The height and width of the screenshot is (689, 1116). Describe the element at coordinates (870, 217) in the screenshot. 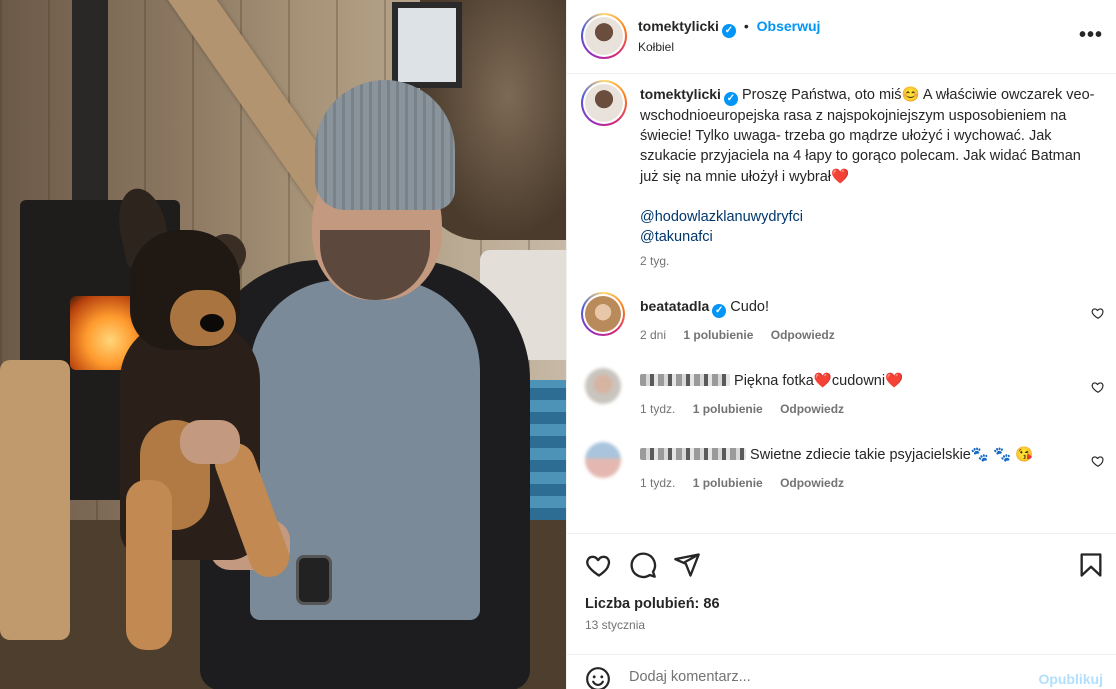

I see `mention-link: @hodowlazklanuwydryfci` at that location.